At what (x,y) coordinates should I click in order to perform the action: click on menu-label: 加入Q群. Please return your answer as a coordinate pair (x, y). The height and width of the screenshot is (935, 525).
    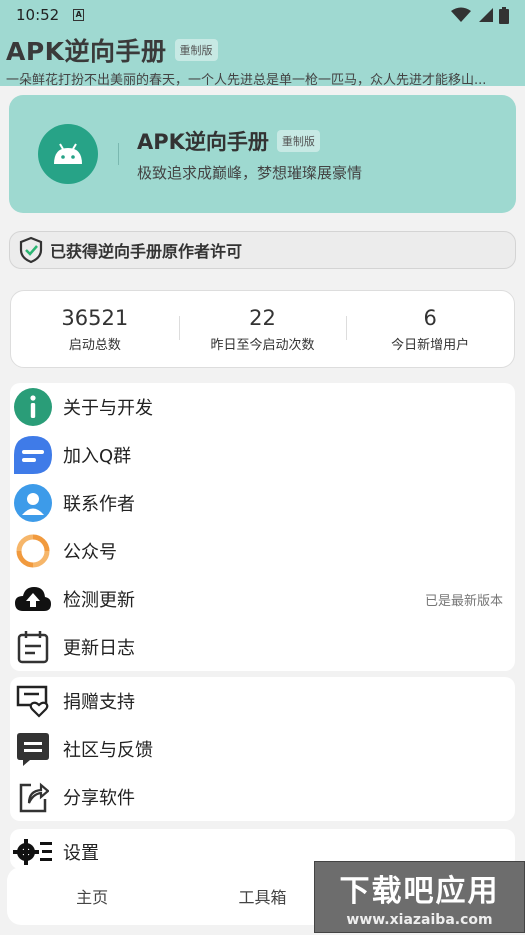
    Looking at the image, I should click on (97, 456).